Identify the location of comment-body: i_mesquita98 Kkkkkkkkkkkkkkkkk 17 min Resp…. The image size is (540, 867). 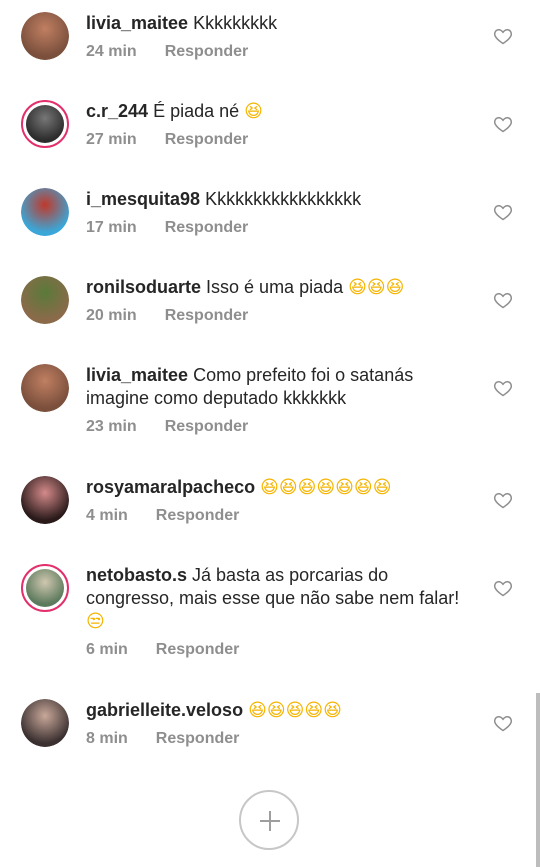
(282, 212).